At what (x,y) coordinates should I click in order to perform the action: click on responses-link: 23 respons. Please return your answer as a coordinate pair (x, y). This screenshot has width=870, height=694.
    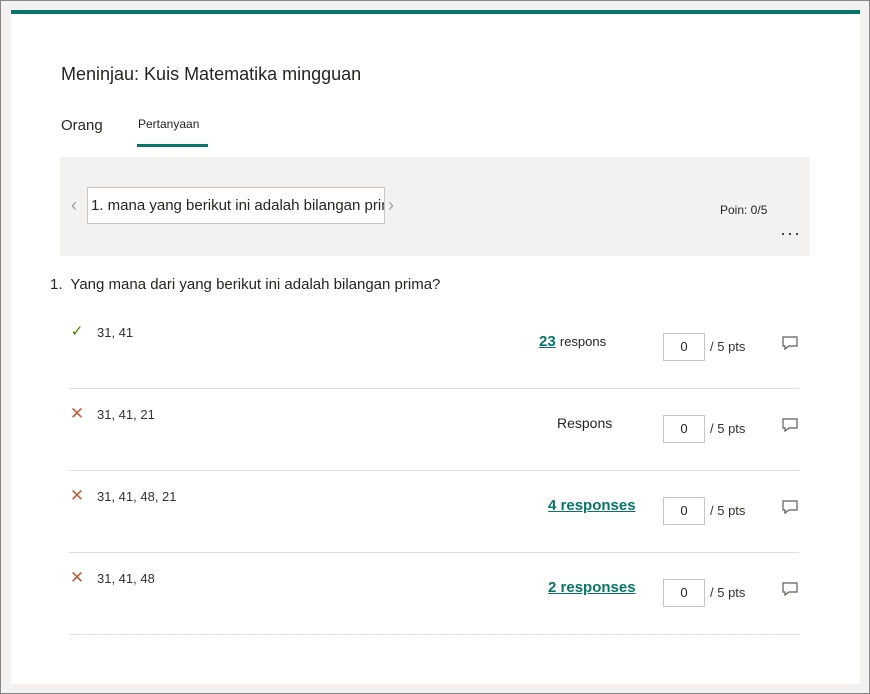
    Looking at the image, I should click on (572, 341).